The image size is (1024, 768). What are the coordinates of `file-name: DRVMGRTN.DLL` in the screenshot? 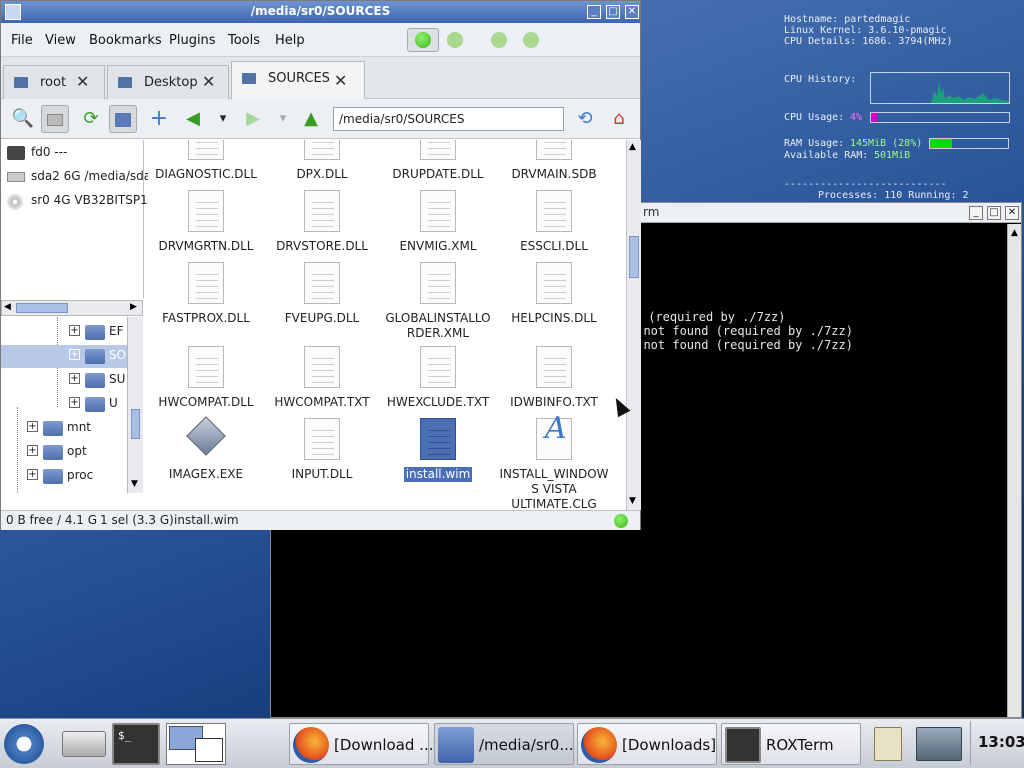 It's located at (206, 246).